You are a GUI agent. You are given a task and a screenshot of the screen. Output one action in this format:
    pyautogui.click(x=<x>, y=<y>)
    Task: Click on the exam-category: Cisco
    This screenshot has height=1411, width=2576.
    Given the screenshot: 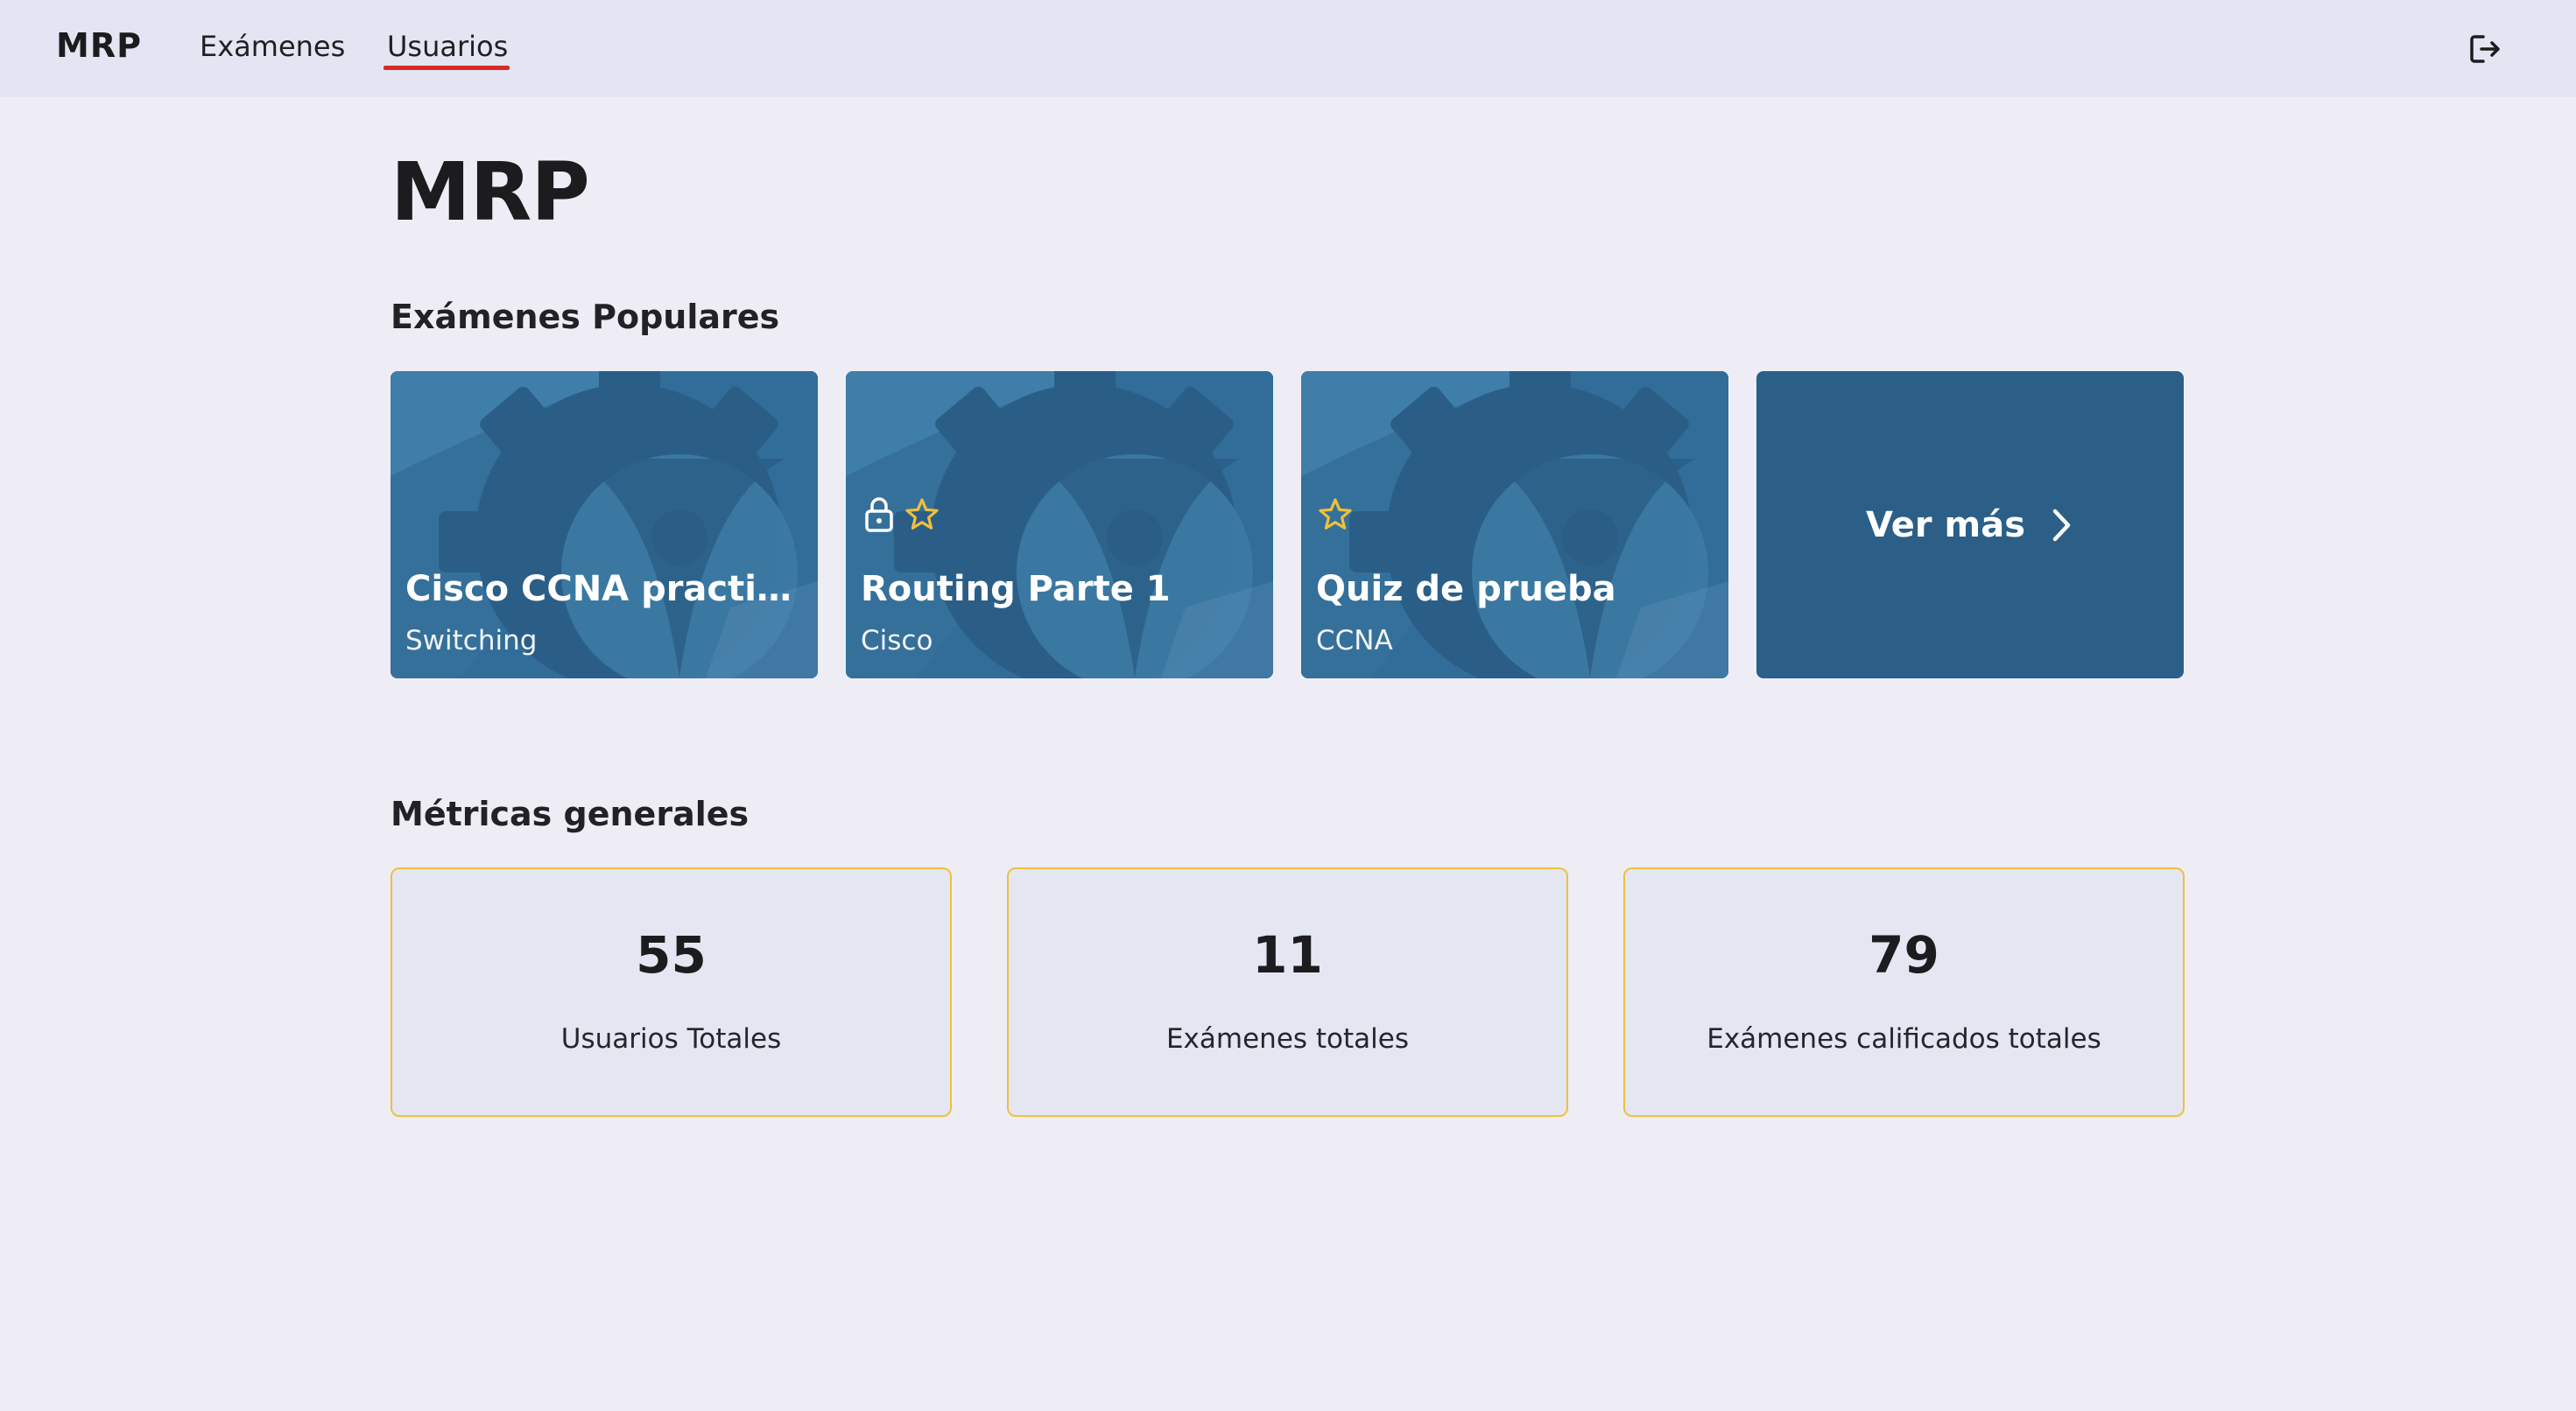 What is the action you would take?
    pyautogui.click(x=897, y=640)
    